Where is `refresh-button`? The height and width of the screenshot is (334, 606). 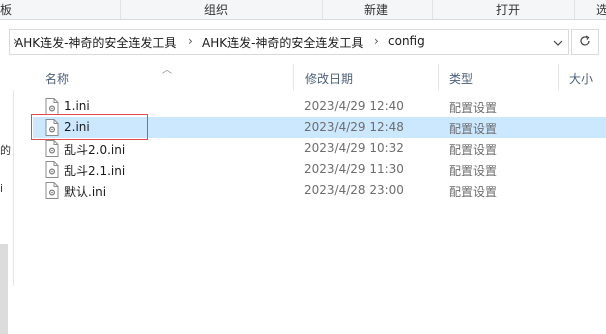 refresh-button is located at coordinates (585, 42).